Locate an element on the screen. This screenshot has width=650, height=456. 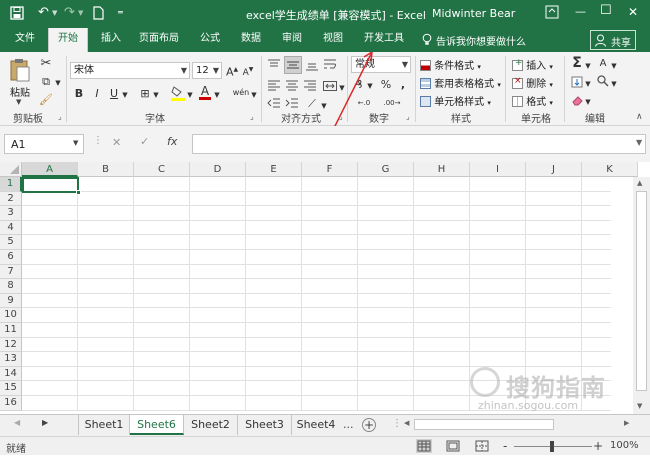
formula-input is located at coordinates (419, 144).